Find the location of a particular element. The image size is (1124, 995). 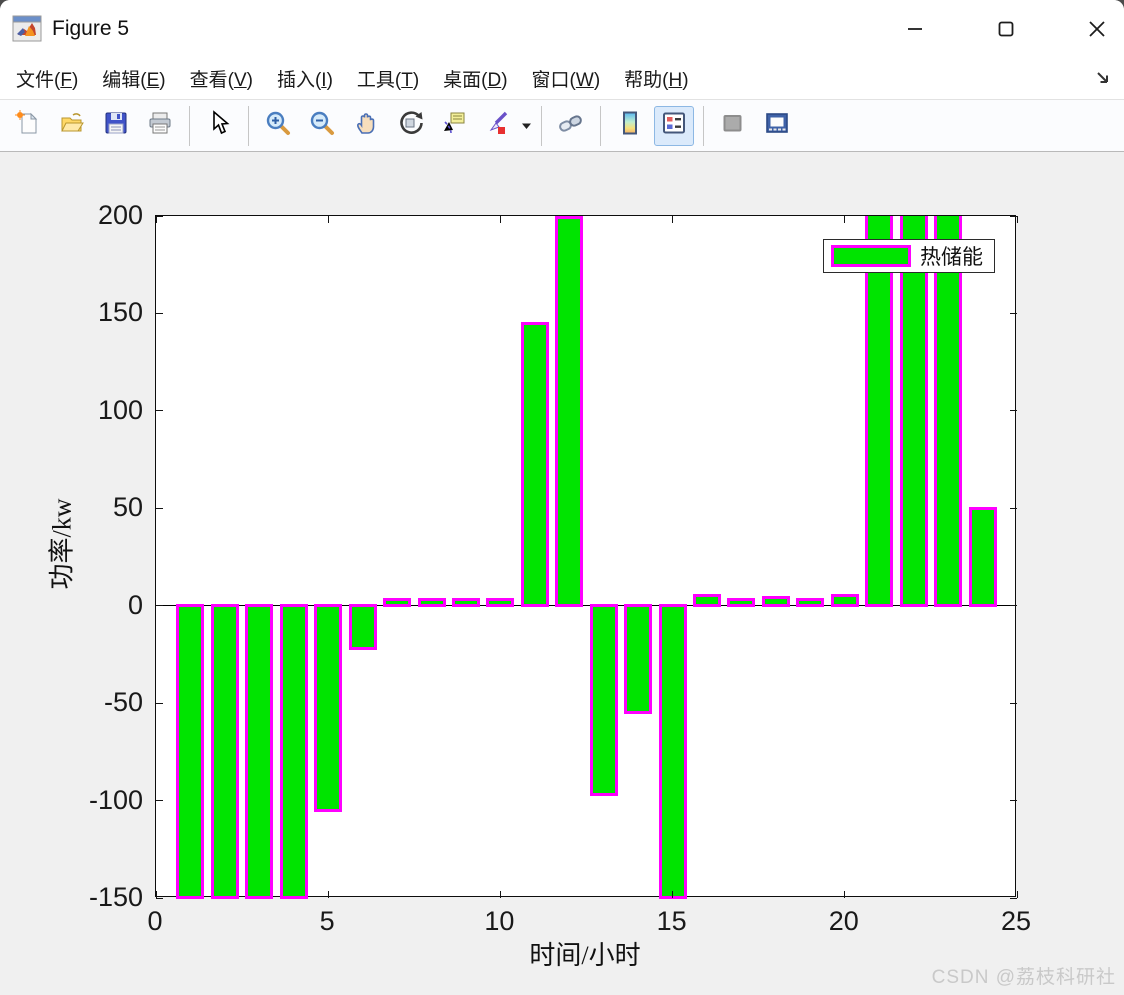

link-plot-button is located at coordinates (571, 126).